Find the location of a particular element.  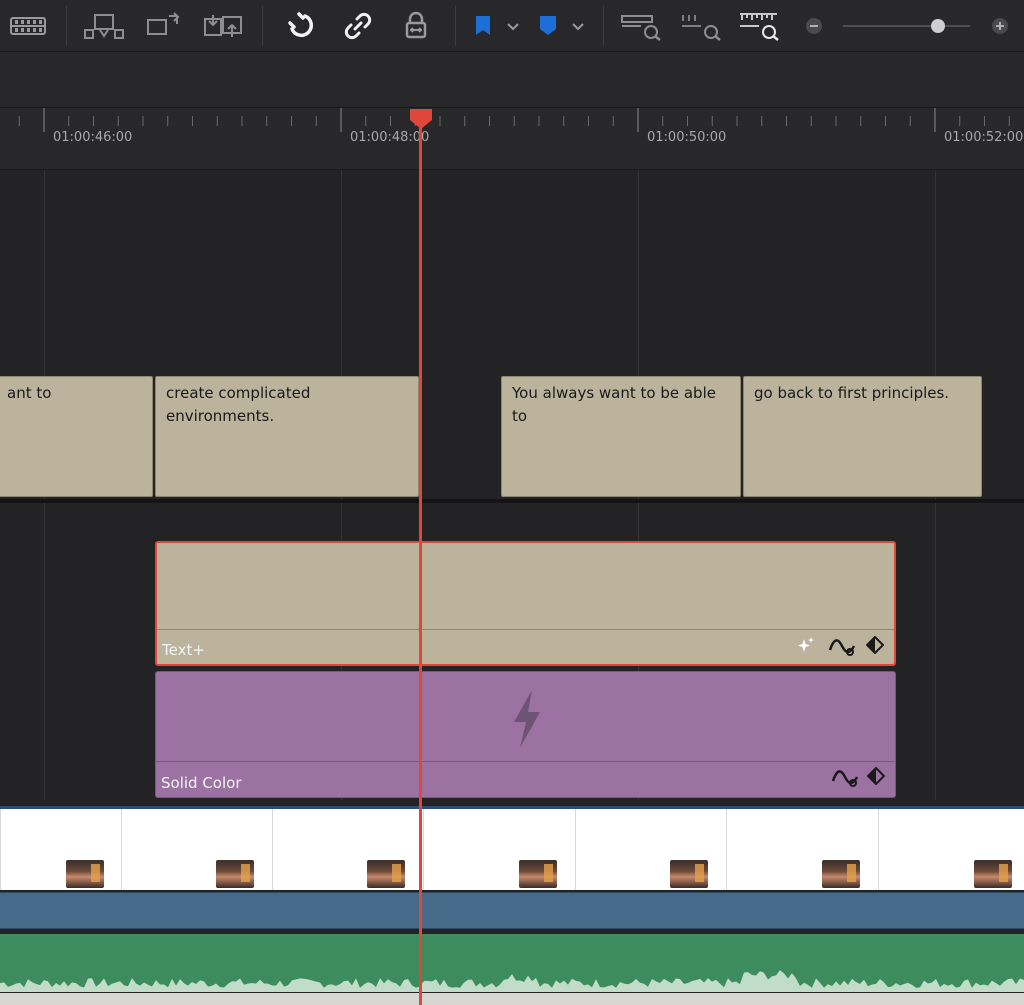

subtitle-text: go back to first principles. is located at coordinates (852, 393).